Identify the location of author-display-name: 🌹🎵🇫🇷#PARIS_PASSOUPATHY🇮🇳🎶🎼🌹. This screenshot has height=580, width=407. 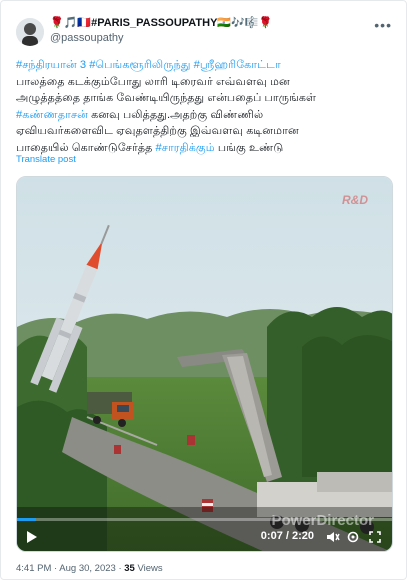
(161, 22).